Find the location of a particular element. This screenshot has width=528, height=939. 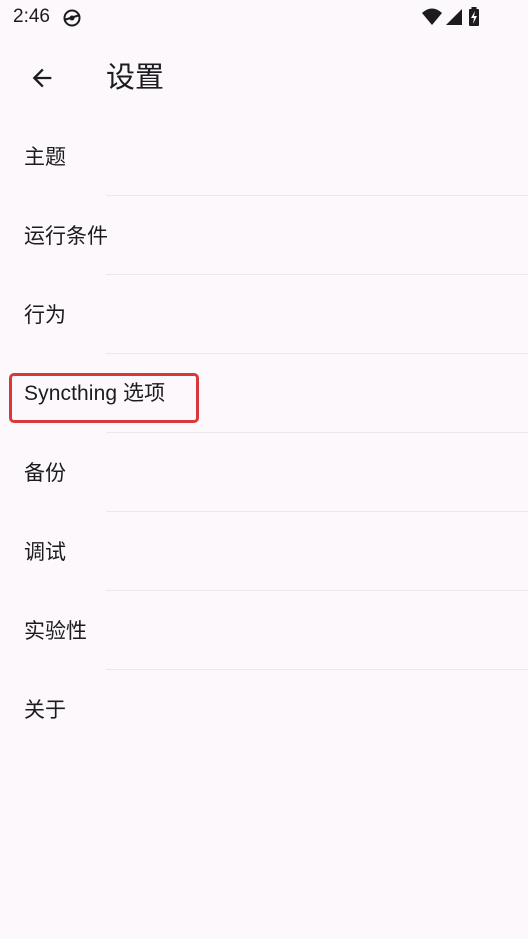

settings-item-behavior: 行为 is located at coordinates (264, 314).